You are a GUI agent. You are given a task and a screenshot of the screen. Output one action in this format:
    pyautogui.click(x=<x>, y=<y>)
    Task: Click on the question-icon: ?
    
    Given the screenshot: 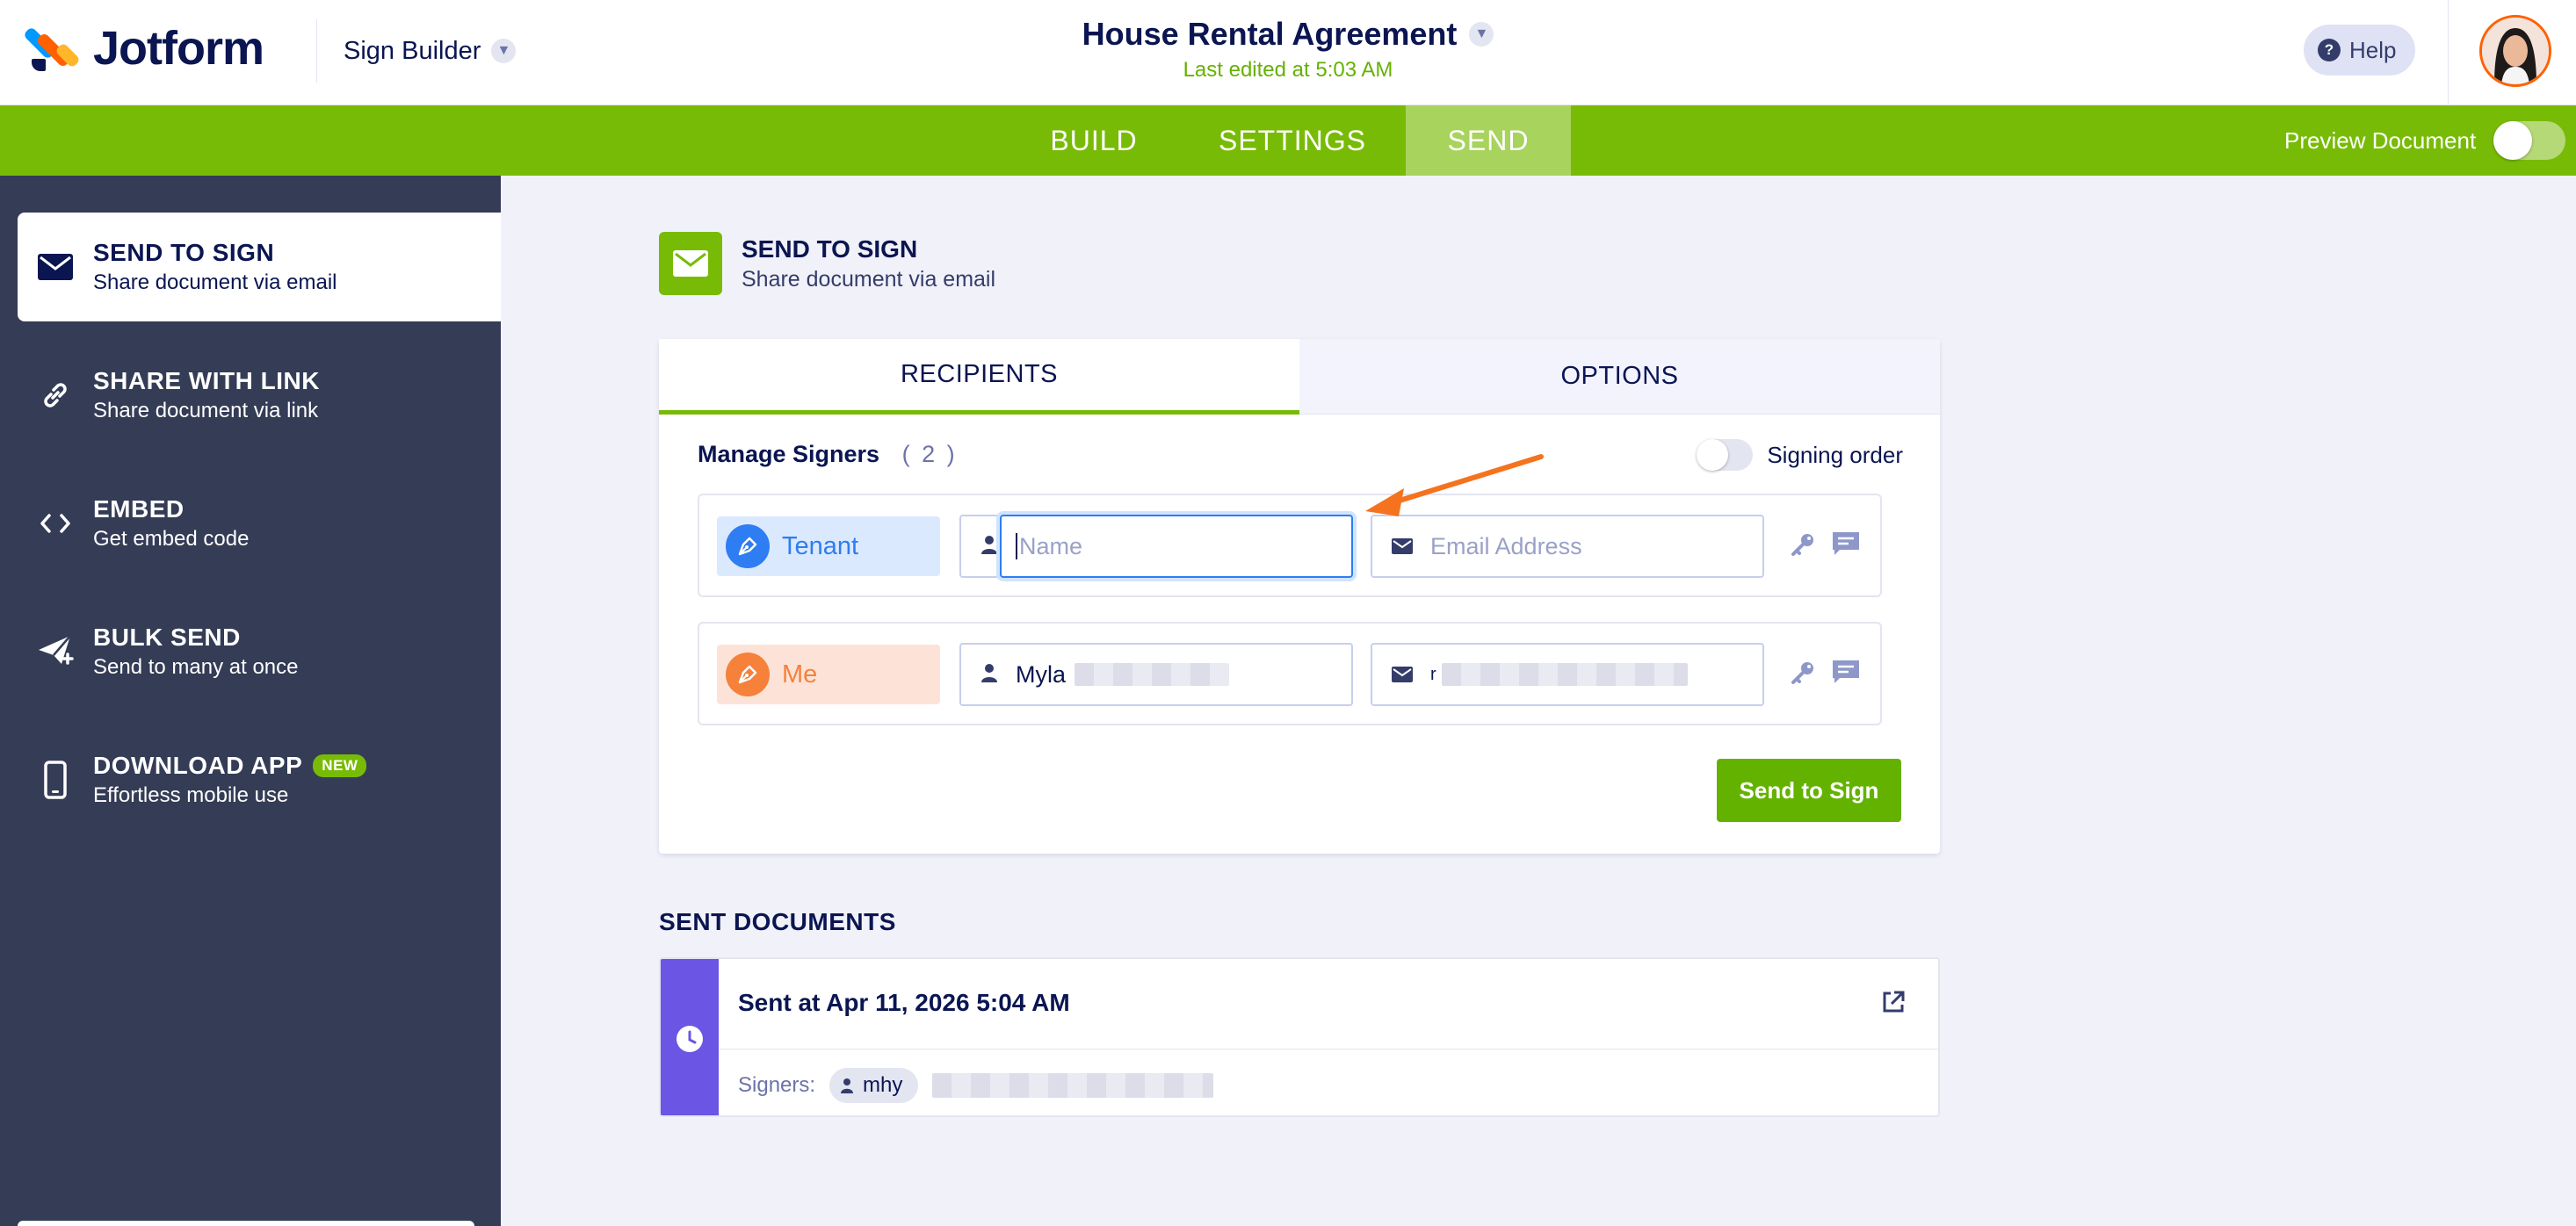 What is the action you would take?
    pyautogui.click(x=2329, y=50)
    